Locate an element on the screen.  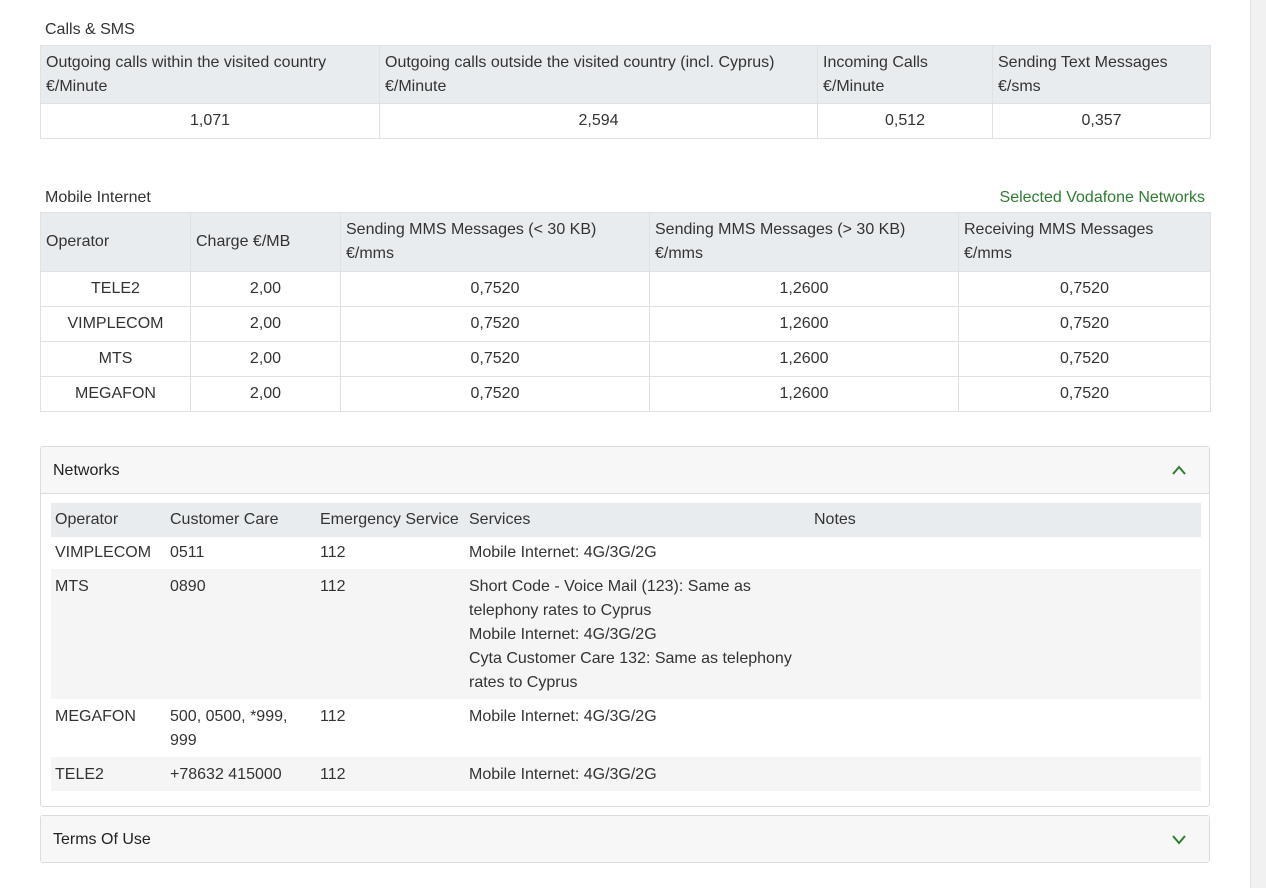
header-services: Services is located at coordinates (637, 520).